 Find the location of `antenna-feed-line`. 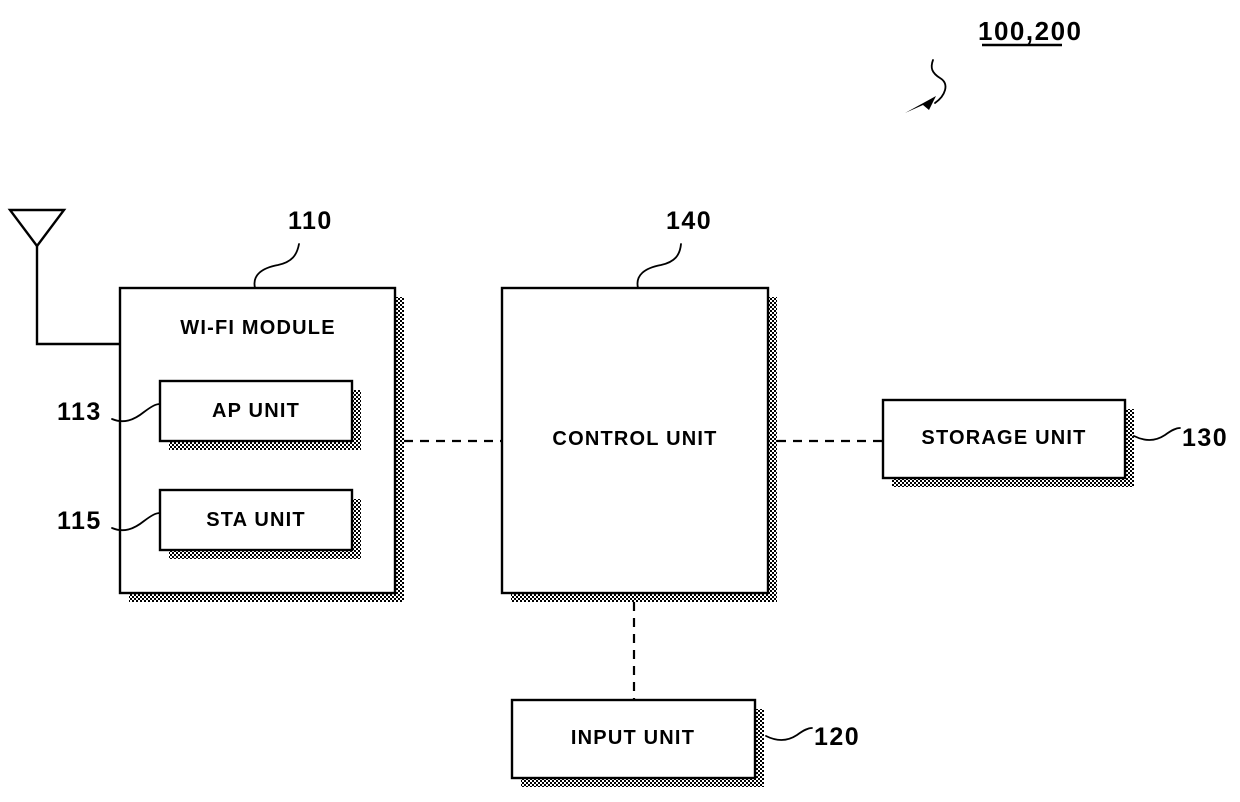

antenna-feed-line is located at coordinates (77, 296).